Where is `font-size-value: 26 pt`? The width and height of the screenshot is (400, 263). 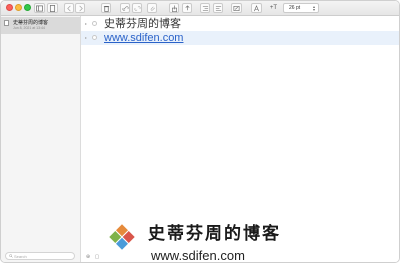
font-size-value: 26 pt is located at coordinates (295, 8).